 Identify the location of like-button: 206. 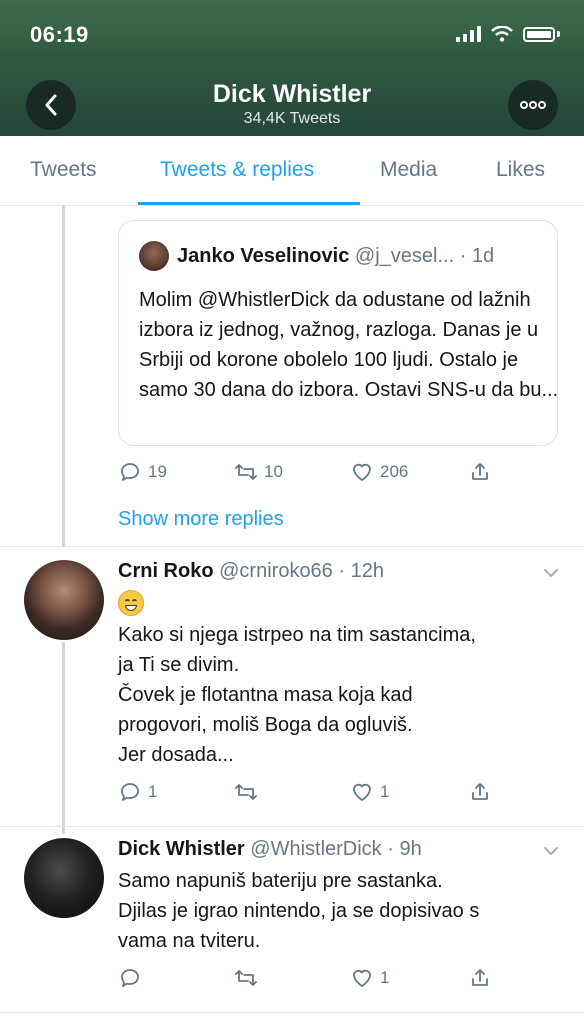
(379, 472).